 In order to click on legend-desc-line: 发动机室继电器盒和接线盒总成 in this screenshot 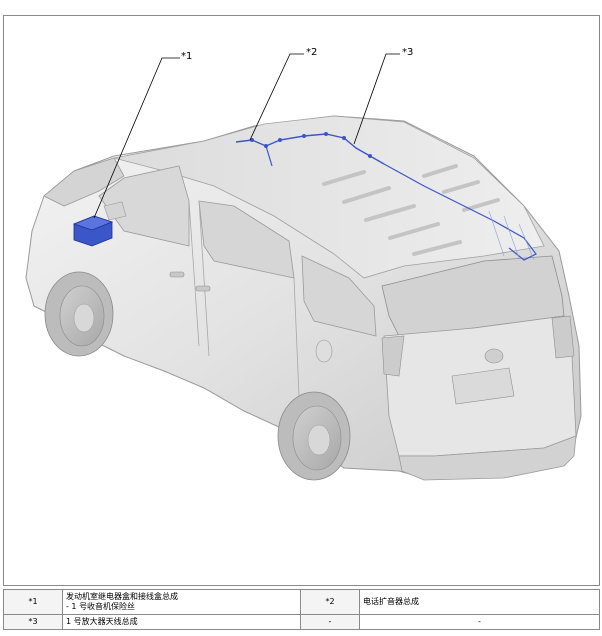, I will do `click(122, 596)`.